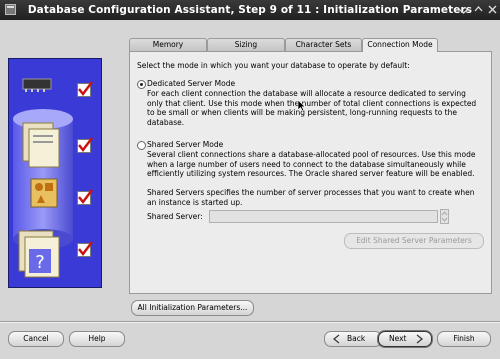 The image size is (500, 359). I want to click on footer-divider, so click(250, 322).